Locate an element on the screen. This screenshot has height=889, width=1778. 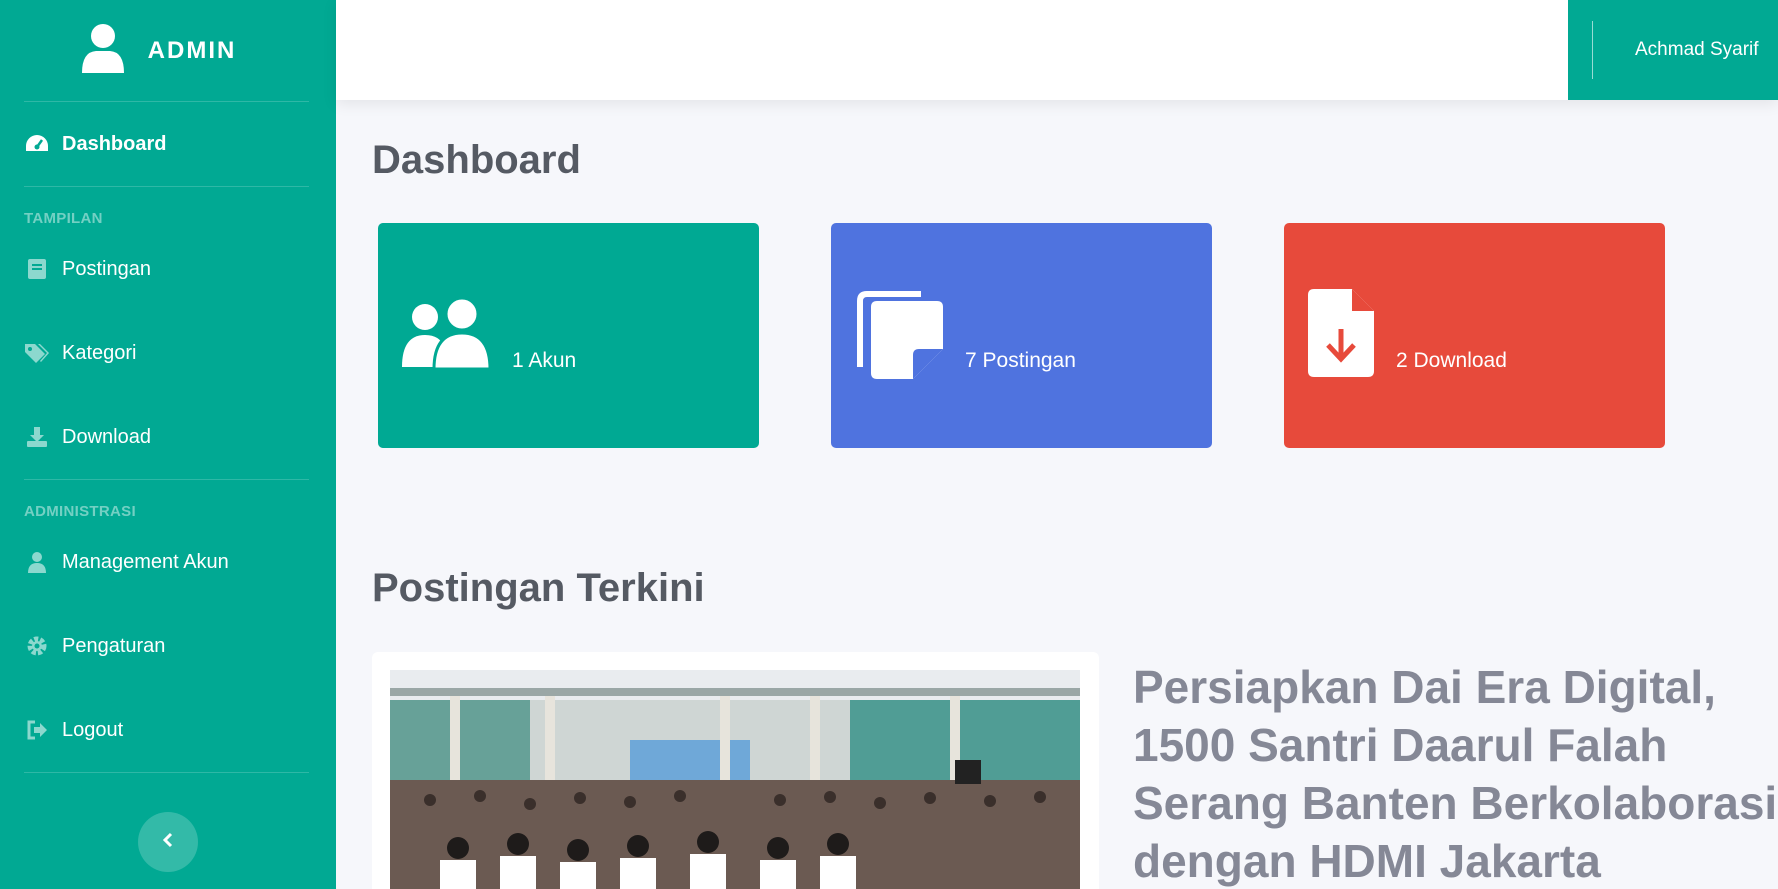
stat-card-akun: 1 Akun is located at coordinates (568, 335).